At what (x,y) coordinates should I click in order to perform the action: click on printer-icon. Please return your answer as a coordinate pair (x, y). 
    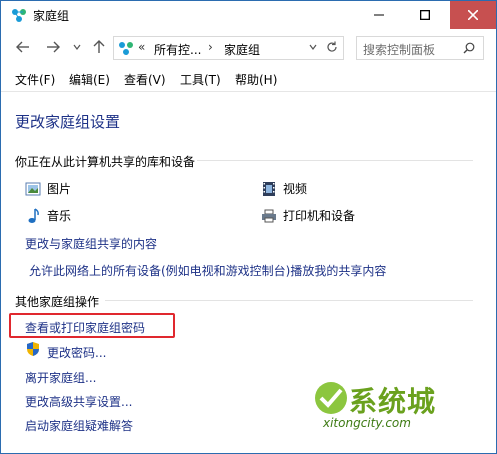
    Looking at the image, I should click on (269, 216).